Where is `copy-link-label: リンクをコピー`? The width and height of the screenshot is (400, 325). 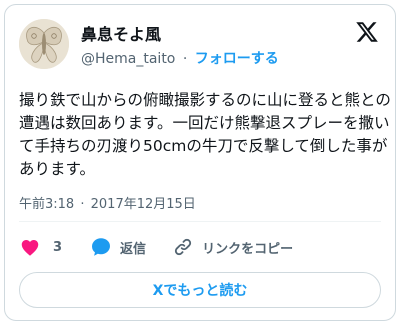
copy-link-label: リンクをコピー is located at coordinates (248, 249).